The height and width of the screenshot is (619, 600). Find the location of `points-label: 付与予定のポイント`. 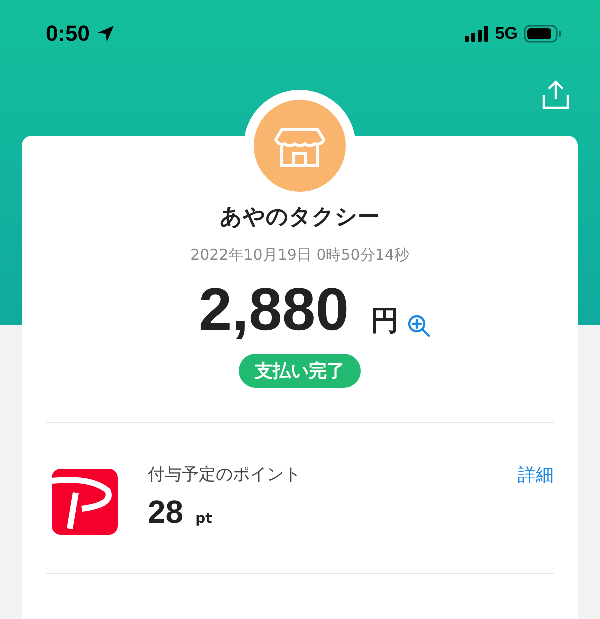

points-label: 付与予定のポイント is located at coordinates (225, 475).